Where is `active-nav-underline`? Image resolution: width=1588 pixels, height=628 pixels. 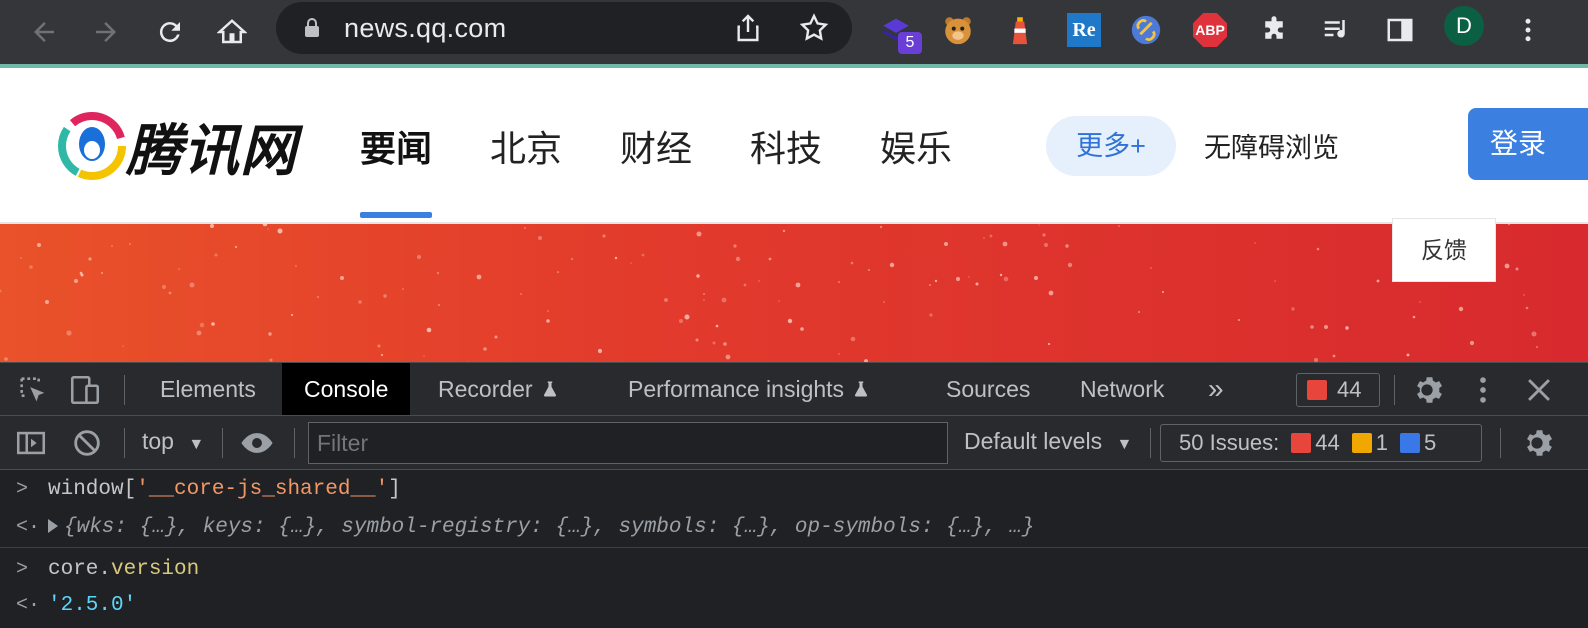
active-nav-underline is located at coordinates (396, 215).